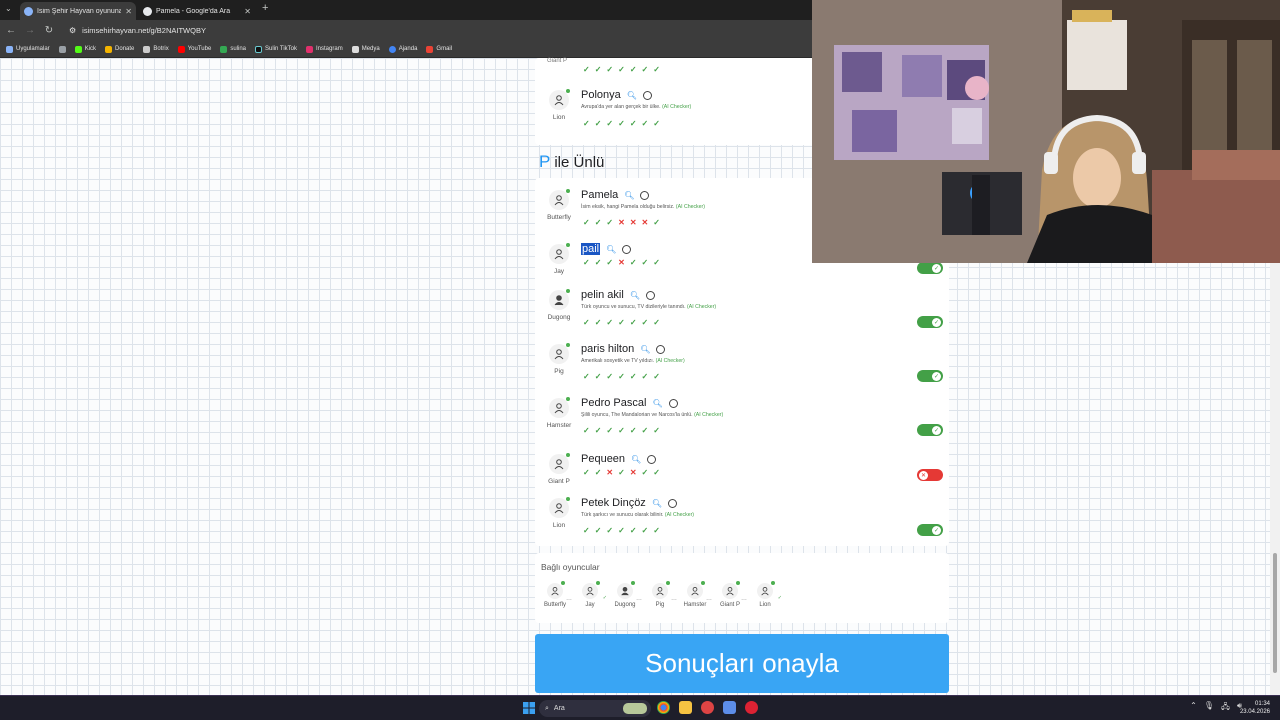  Describe the element at coordinates (1275, 613) in the screenshot. I see `scrollbar-thumb` at that location.